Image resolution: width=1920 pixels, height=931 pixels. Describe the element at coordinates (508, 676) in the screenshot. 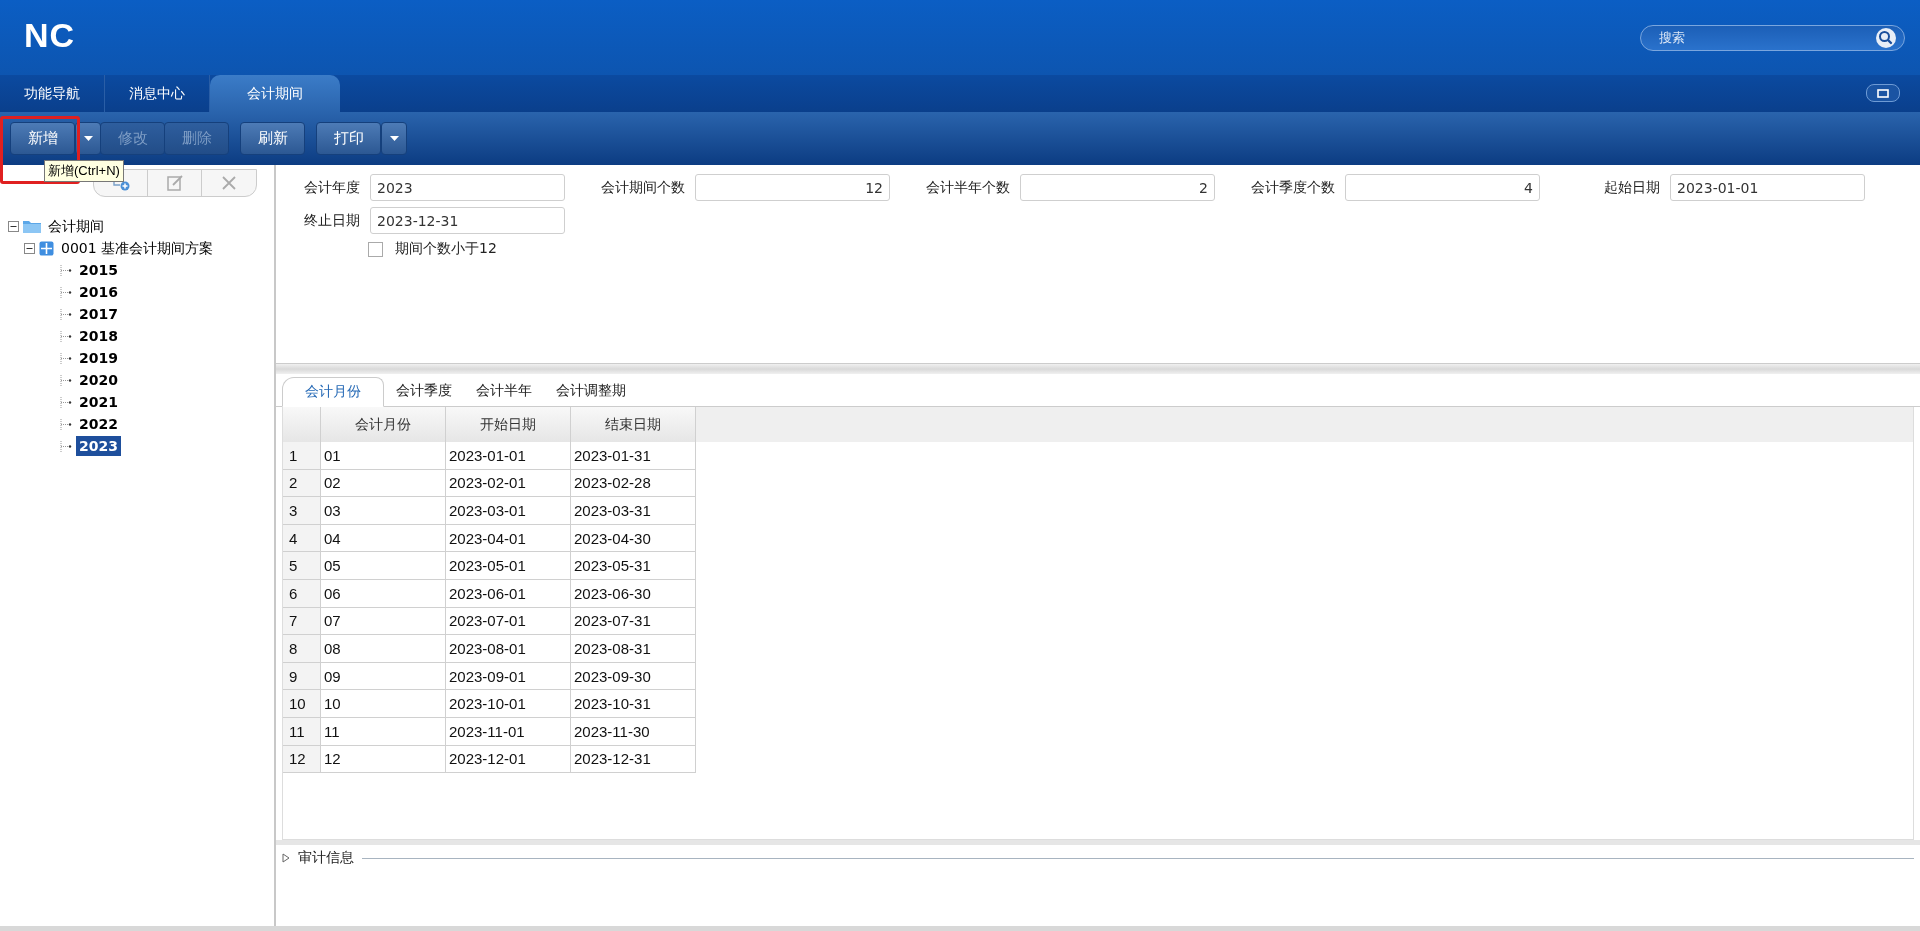

I see `table-cell: 2023-09-01` at that location.